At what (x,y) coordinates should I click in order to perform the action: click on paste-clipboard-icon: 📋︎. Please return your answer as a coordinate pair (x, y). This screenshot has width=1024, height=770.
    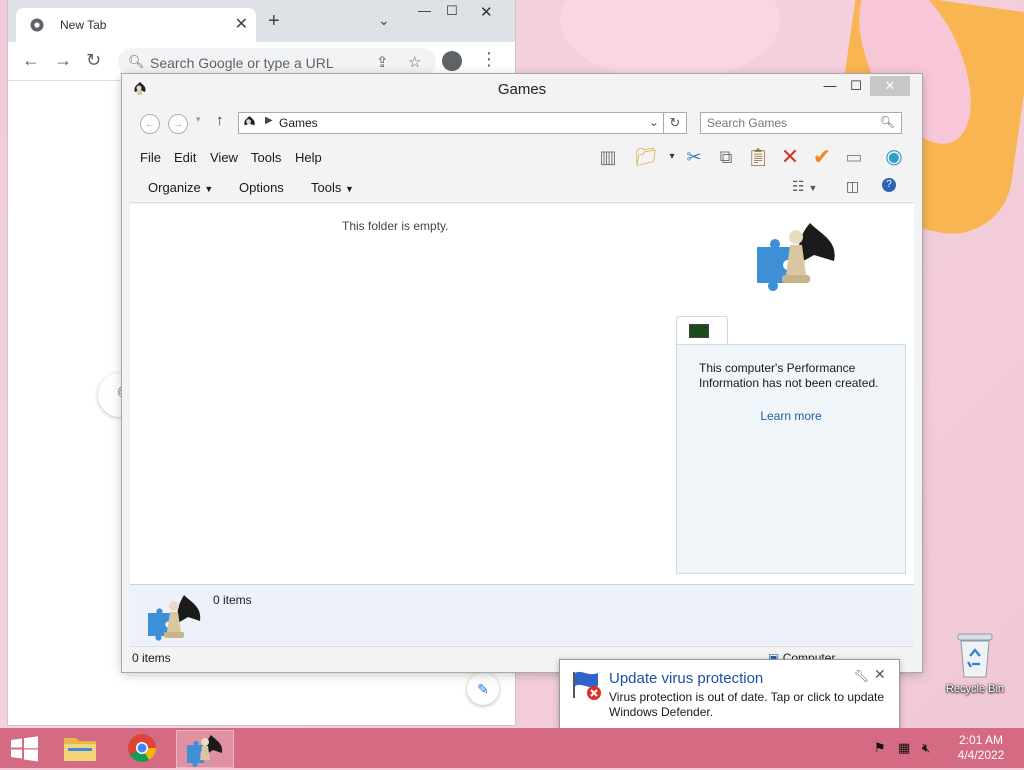
    Looking at the image, I should click on (758, 157).